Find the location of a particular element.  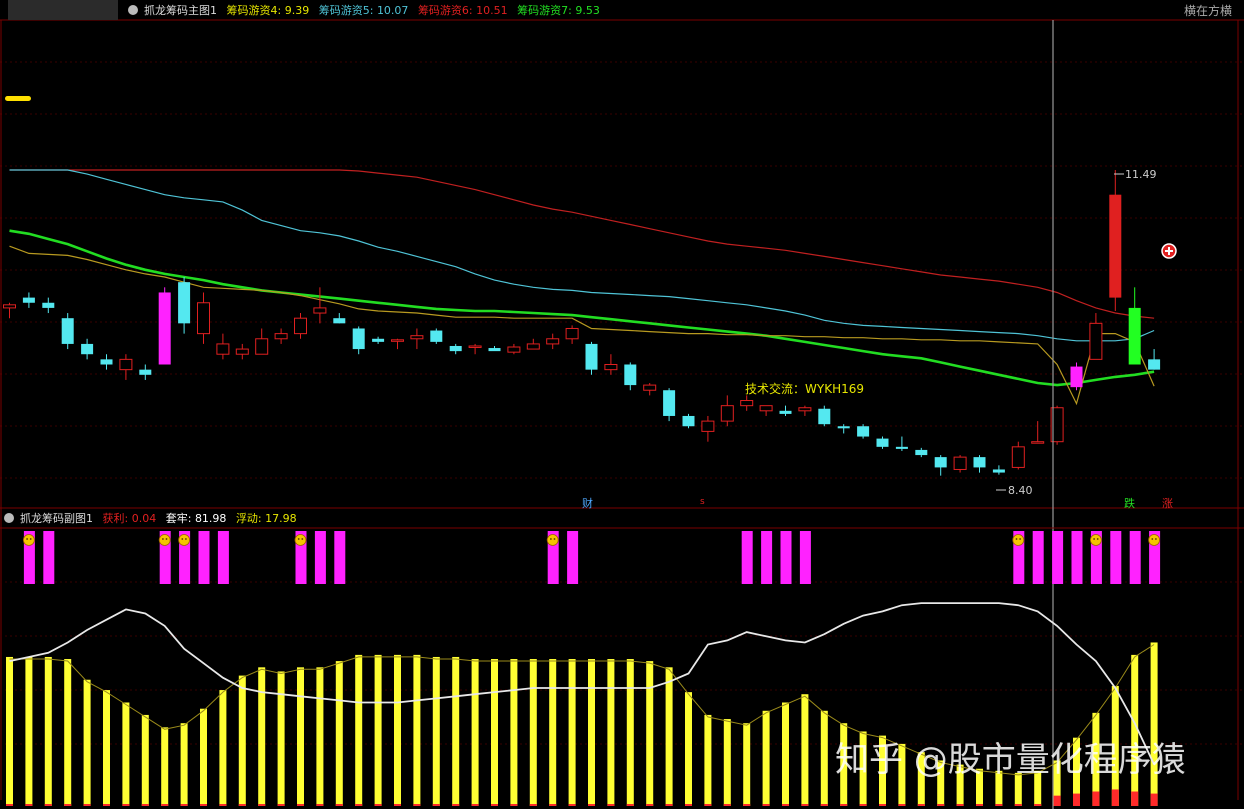

indicator-6: 筹码游资6: 10.51 is located at coordinates (463, 10).